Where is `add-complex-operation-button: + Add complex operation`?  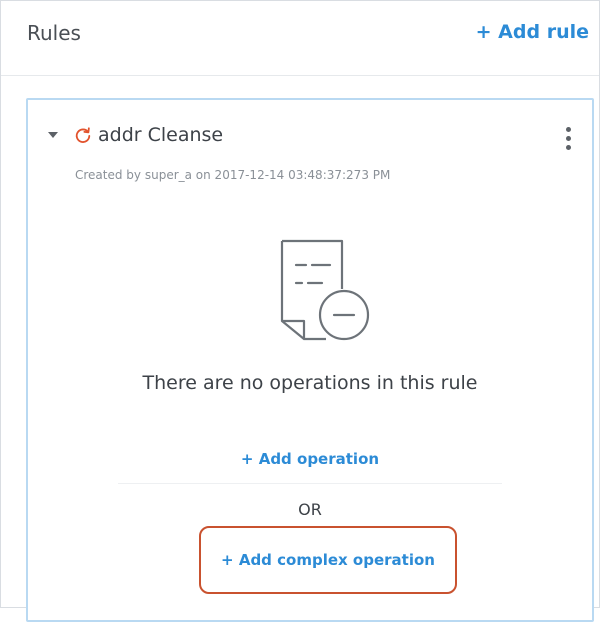
add-complex-operation-button: + Add complex operation is located at coordinates (328, 560).